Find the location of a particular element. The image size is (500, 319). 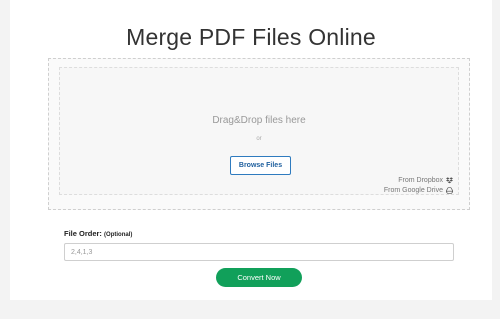

from-dropbox-link: From Dropbox is located at coordinates (425, 180).